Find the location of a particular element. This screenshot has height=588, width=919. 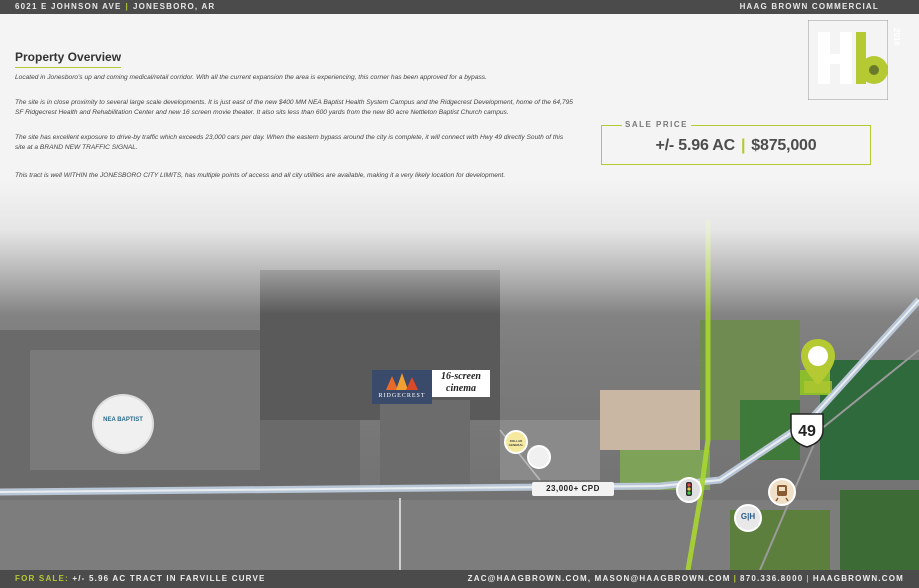

logo-year: 2016 is located at coordinates (896, 37).